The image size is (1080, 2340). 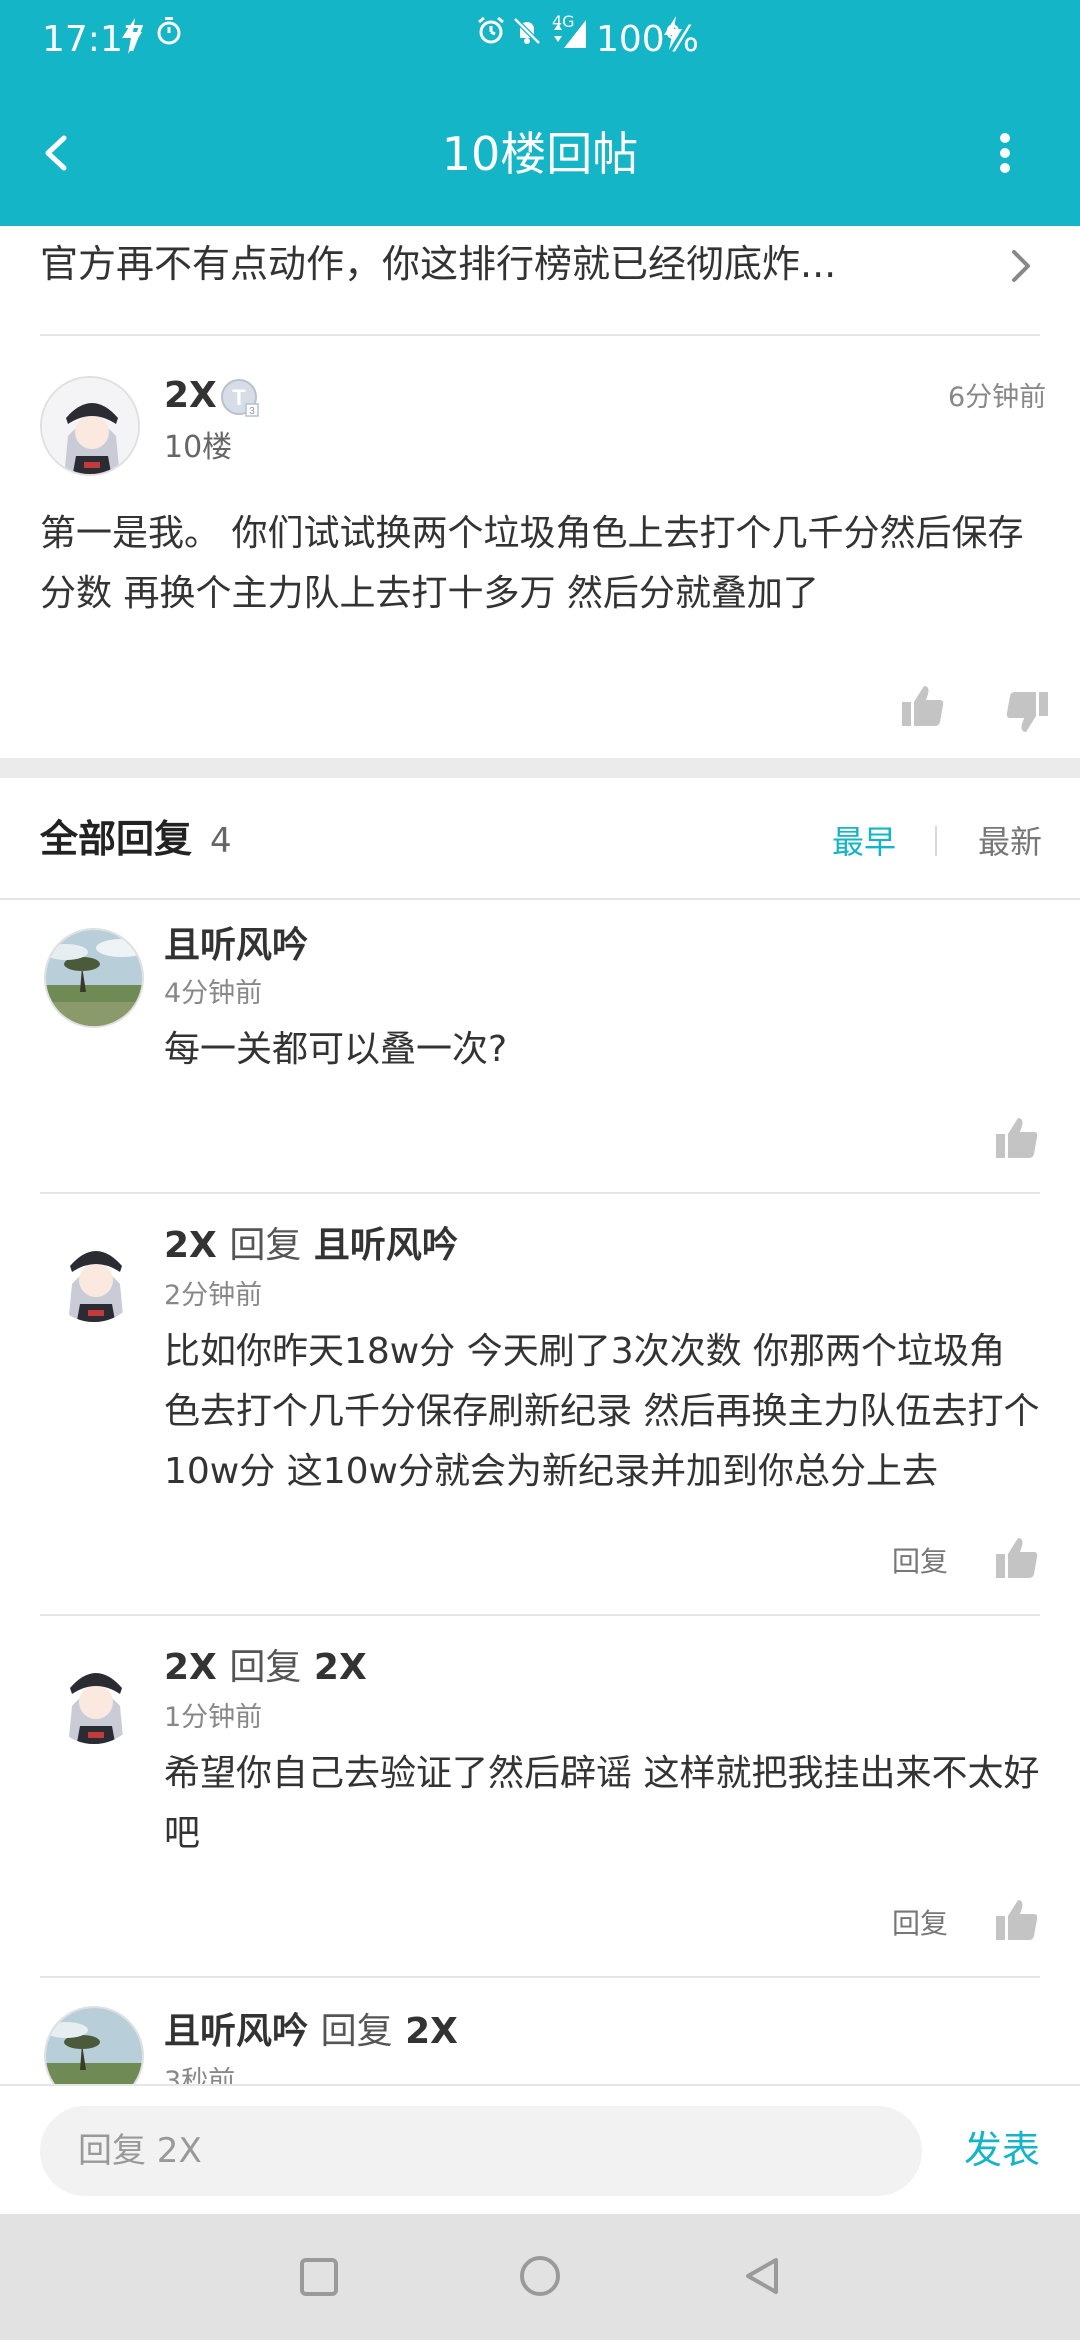 What do you see at coordinates (527, 31) in the screenshot?
I see `bell-off-icon` at bounding box center [527, 31].